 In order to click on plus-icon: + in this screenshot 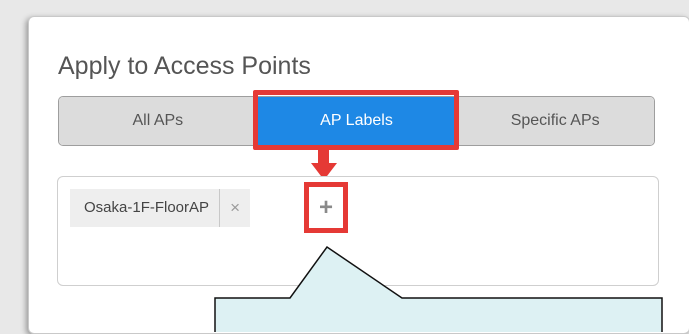, I will do `click(325, 207)`.